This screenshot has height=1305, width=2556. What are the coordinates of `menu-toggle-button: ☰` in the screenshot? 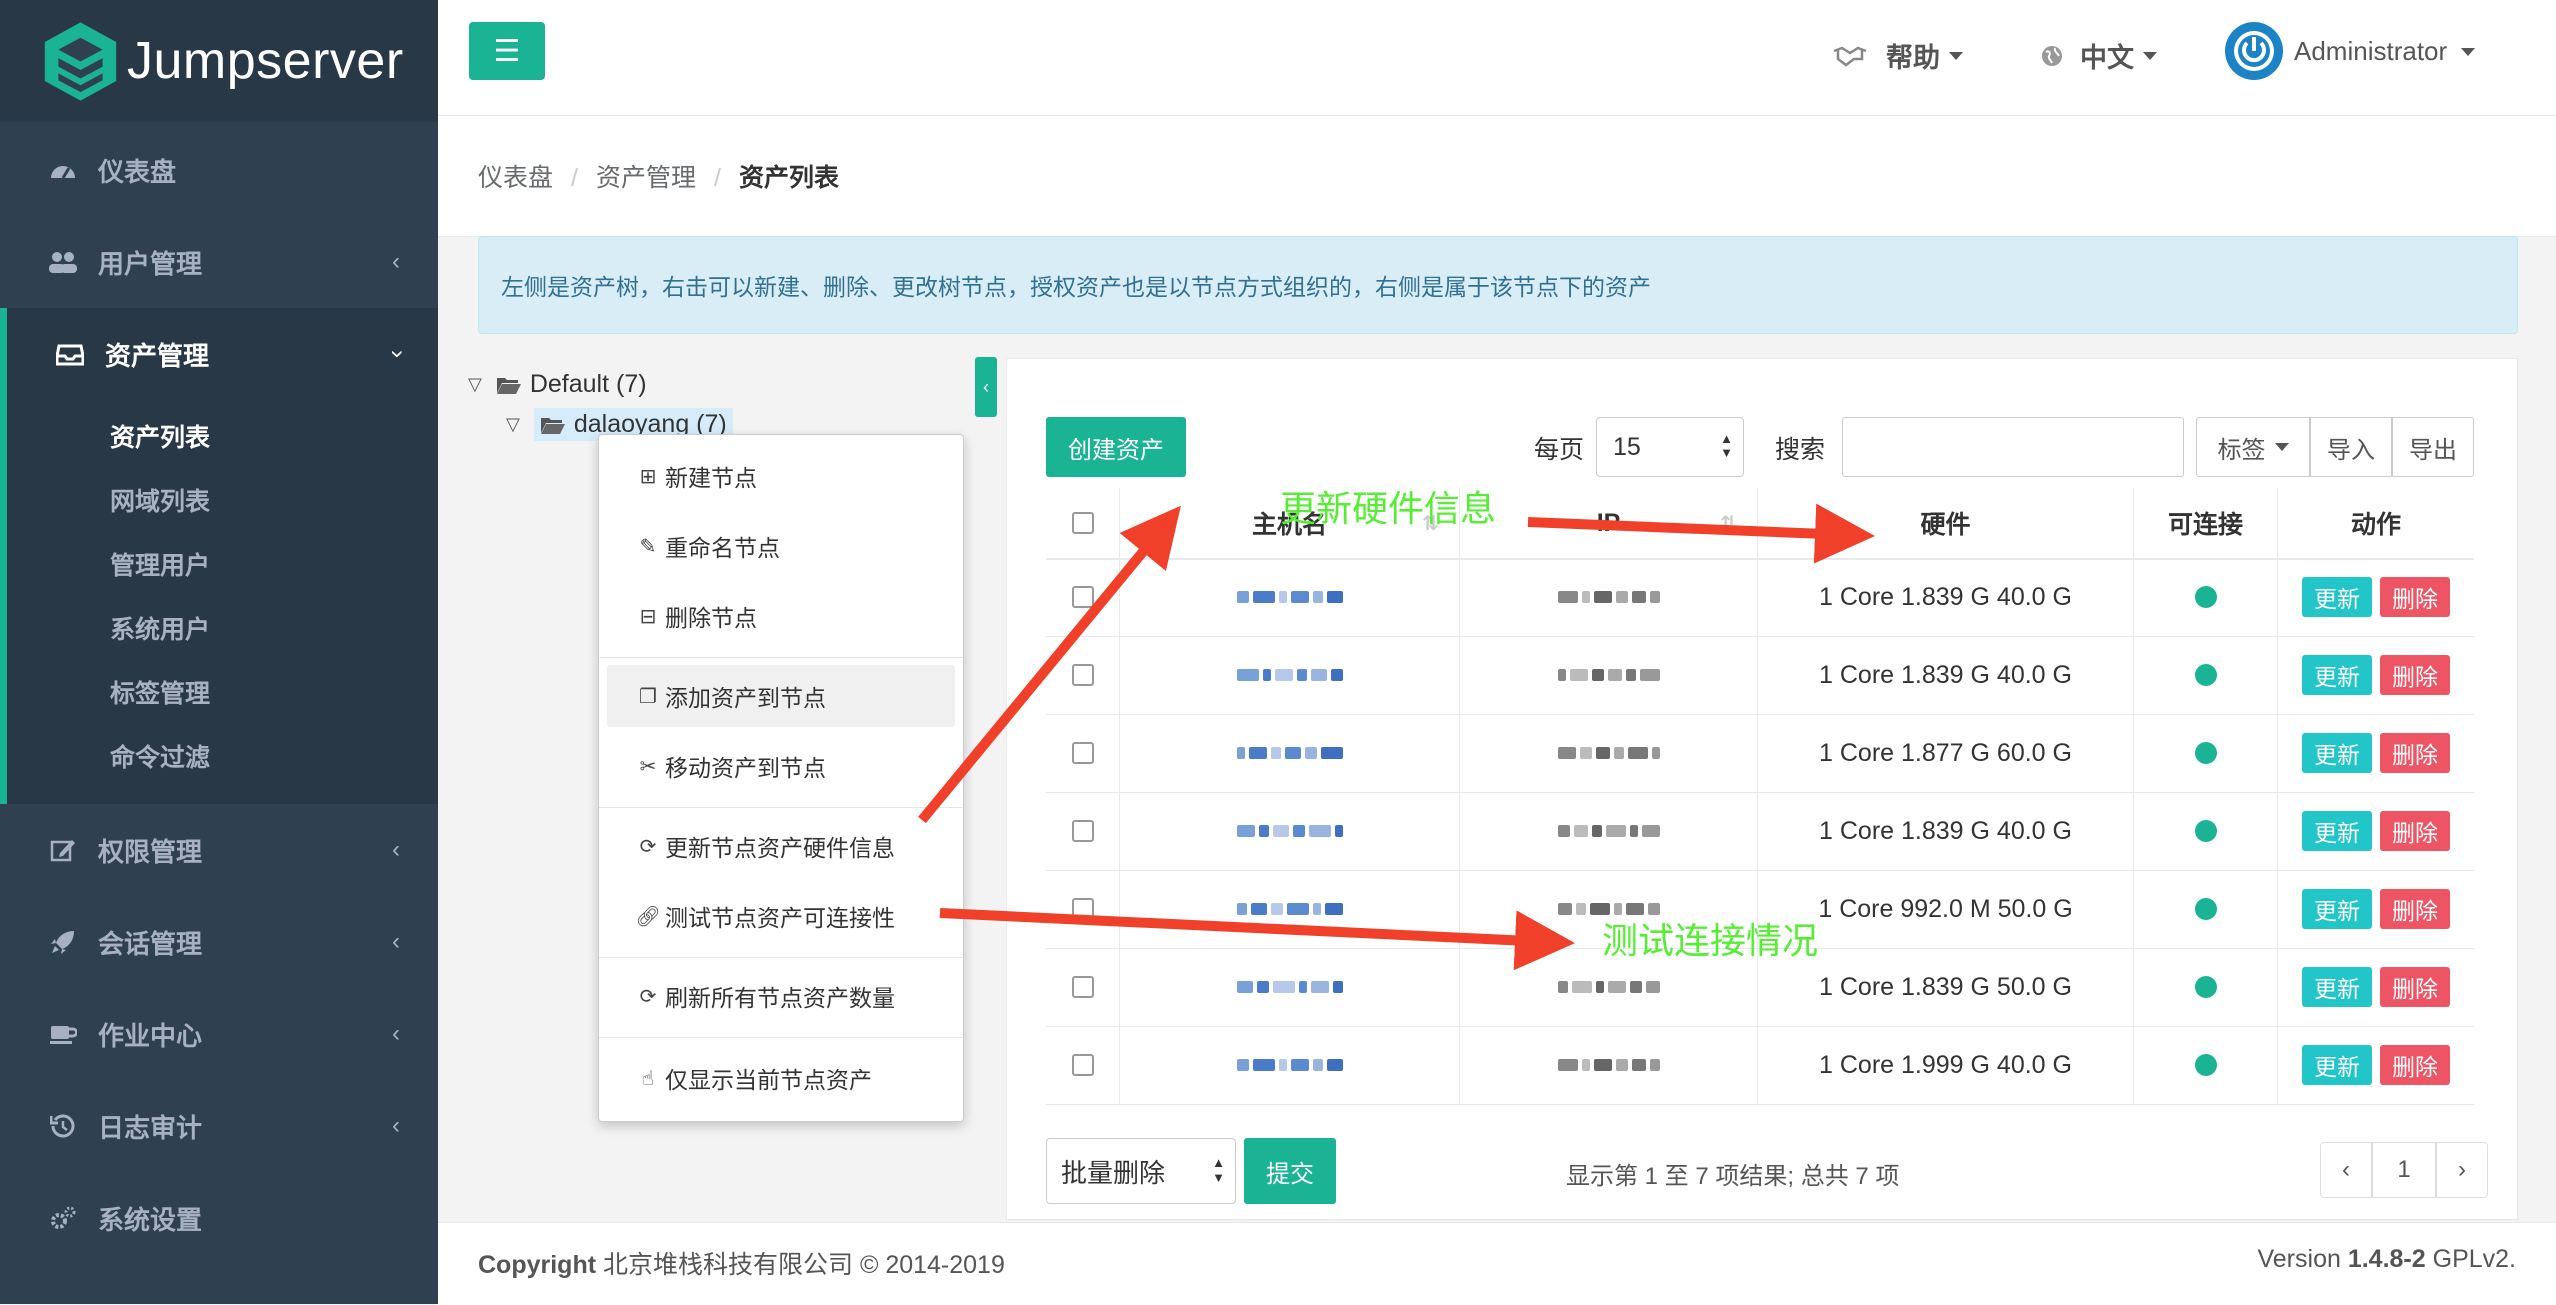 It's located at (507, 51).